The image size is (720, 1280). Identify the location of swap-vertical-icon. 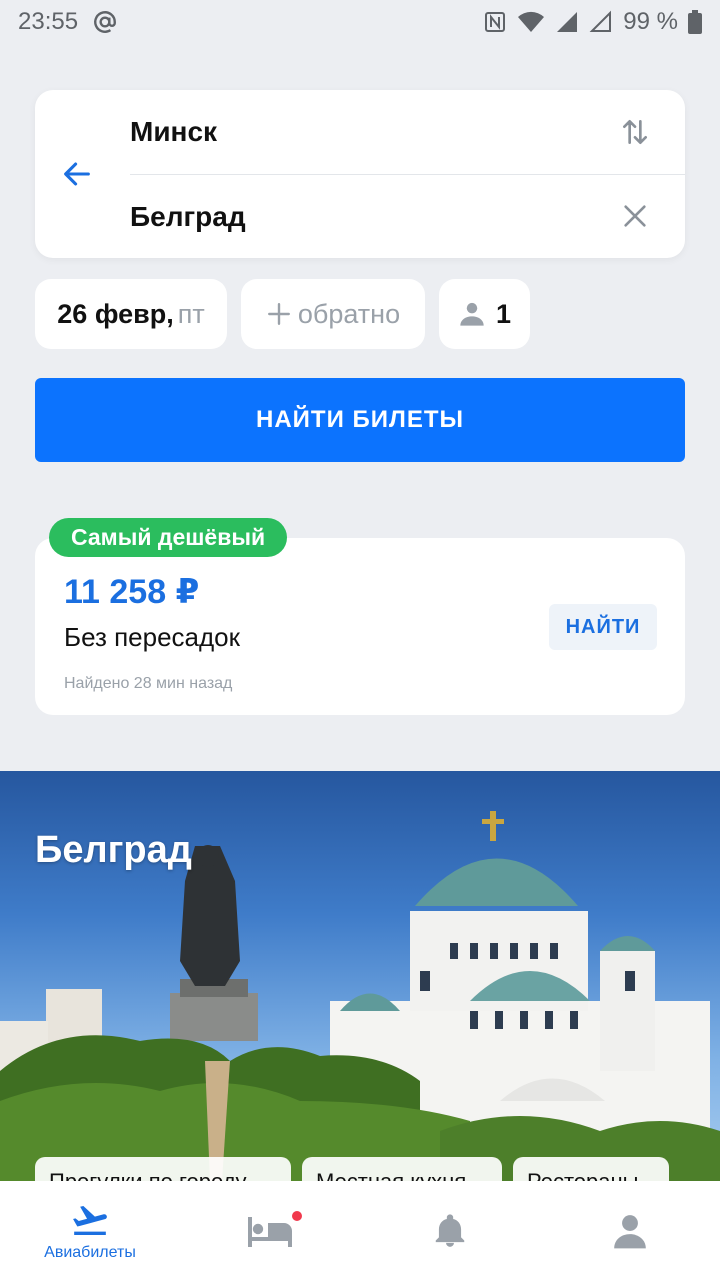
(635, 132).